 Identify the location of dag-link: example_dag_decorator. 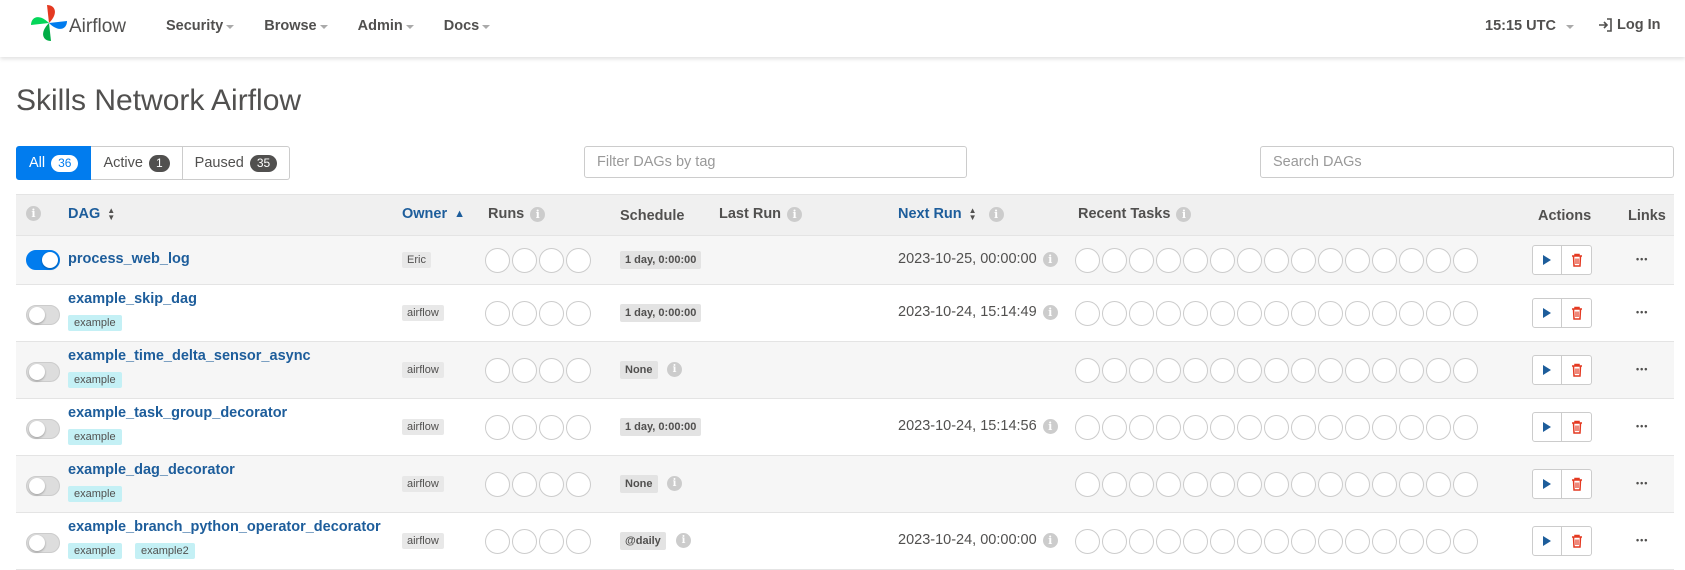
(151, 470).